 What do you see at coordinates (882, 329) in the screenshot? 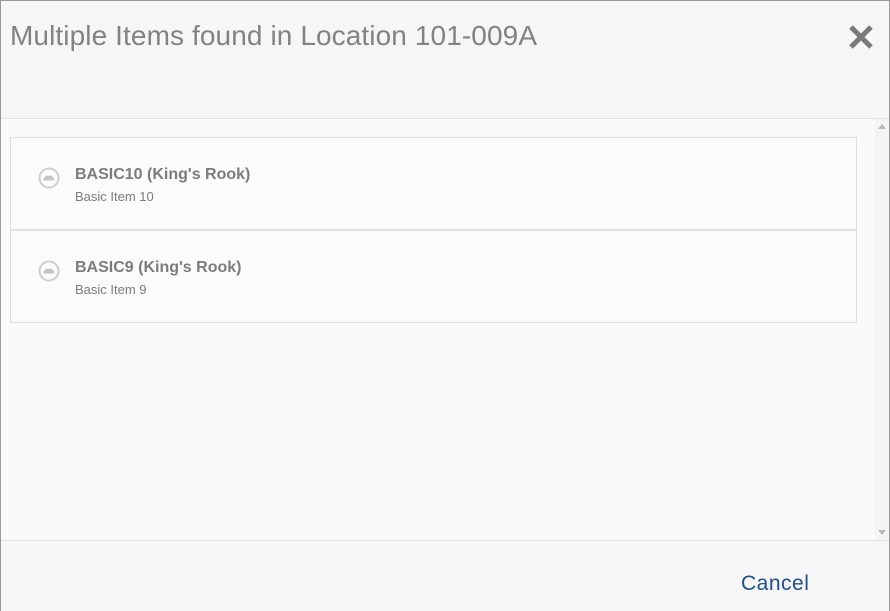
I see `vertical-scrollbar` at bounding box center [882, 329].